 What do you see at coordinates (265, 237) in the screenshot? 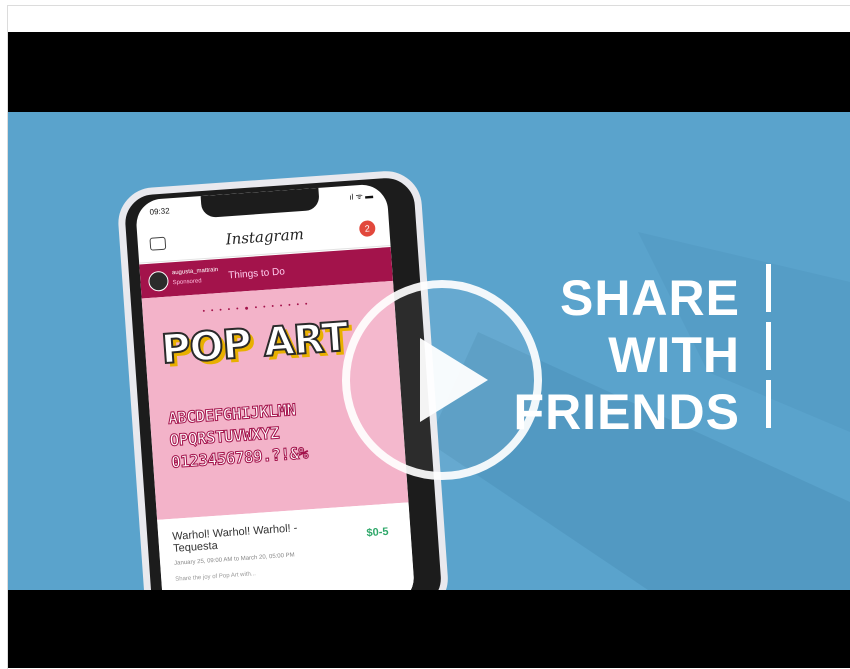
I see `instagram-logo: Instagram` at bounding box center [265, 237].